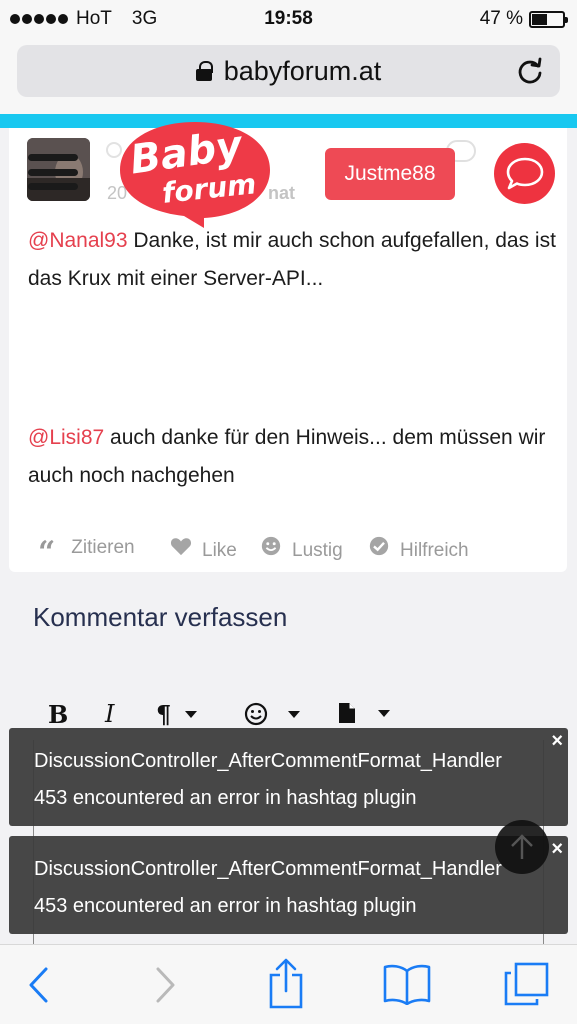 This screenshot has width=577, height=1024. Describe the element at coordinates (523, 19) in the screenshot. I see `status-right: 47 %` at that location.